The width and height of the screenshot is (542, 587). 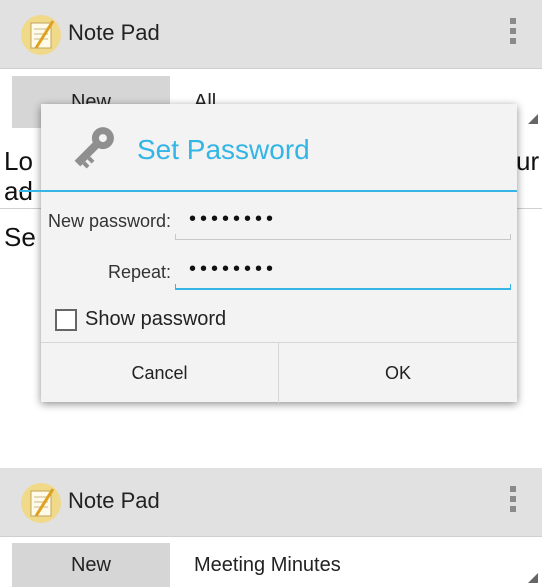 I want to click on new-password-label: New password:, so click(x=109, y=221).